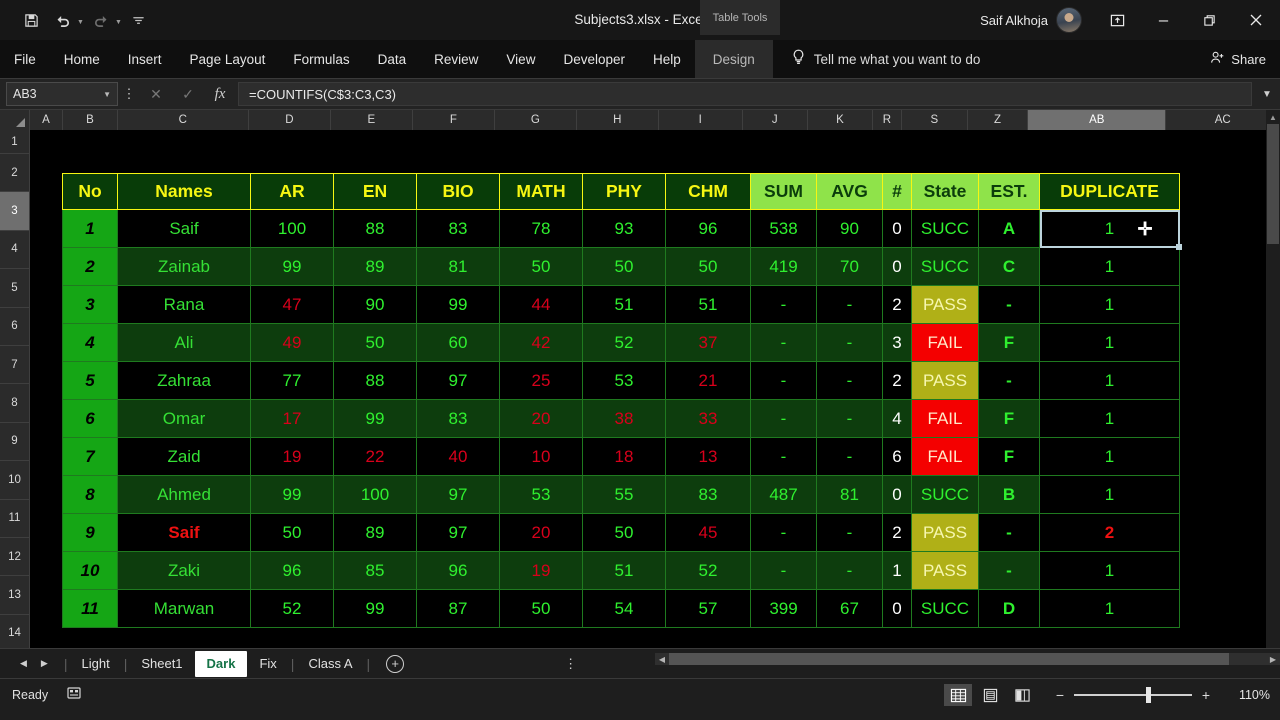  What do you see at coordinates (1273, 184) in the screenshot?
I see `vertical-scroll-thumb` at bounding box center [1273, 184].